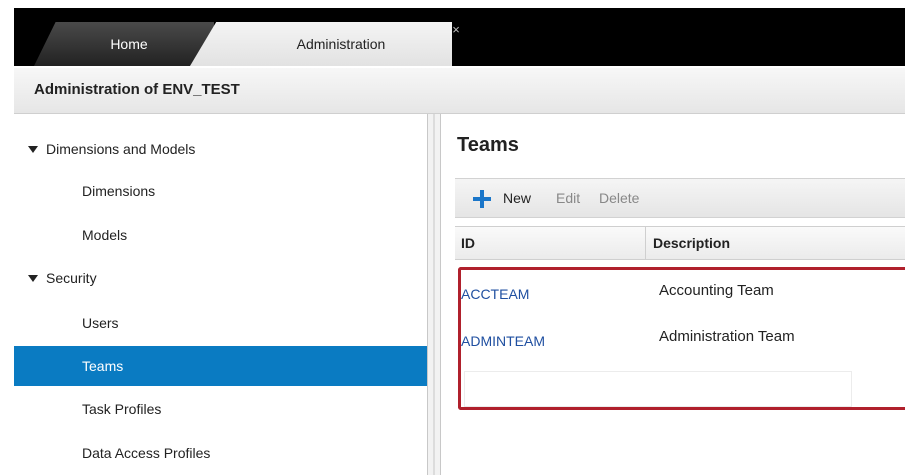 The height and width of the screenshot is (475, 905). I want to click on tab-administration: Administration, so click(321, 44).